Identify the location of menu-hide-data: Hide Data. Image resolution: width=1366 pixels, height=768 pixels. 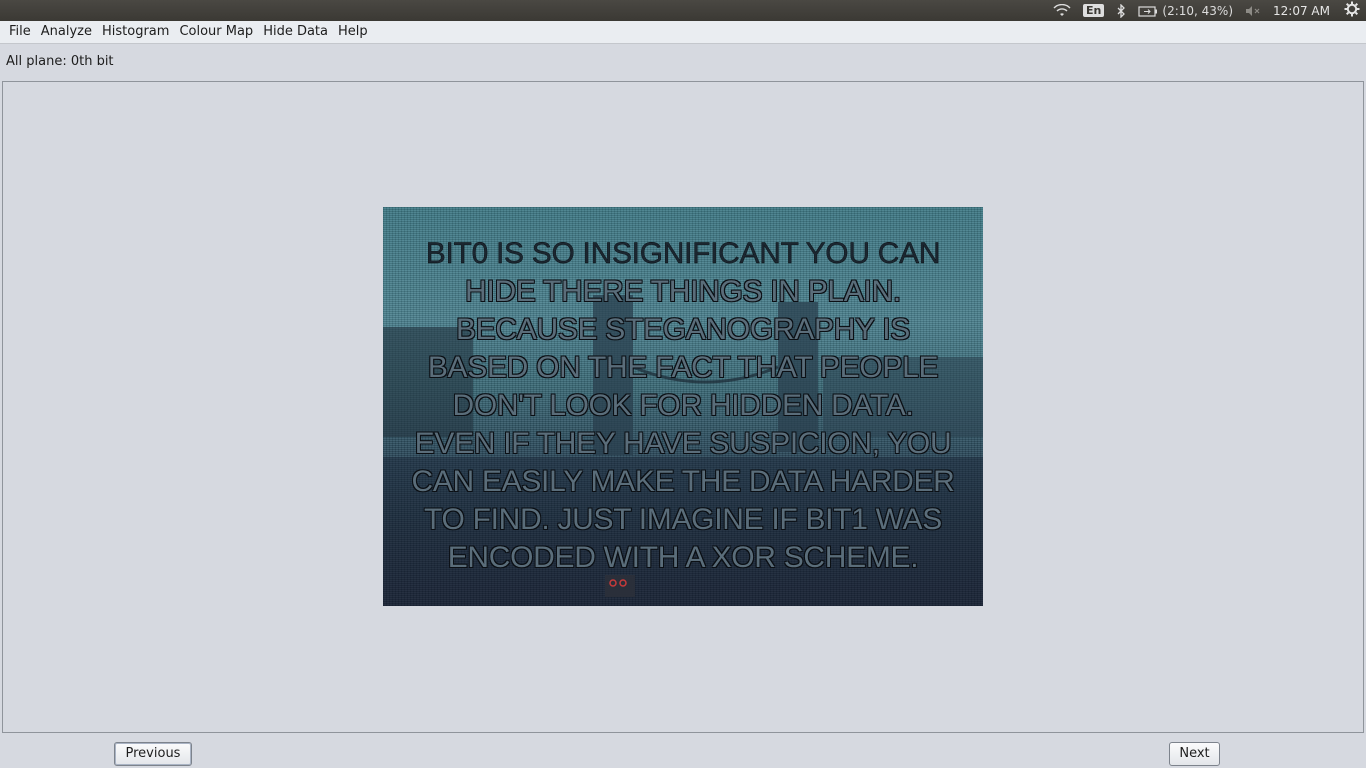
(295, 32).